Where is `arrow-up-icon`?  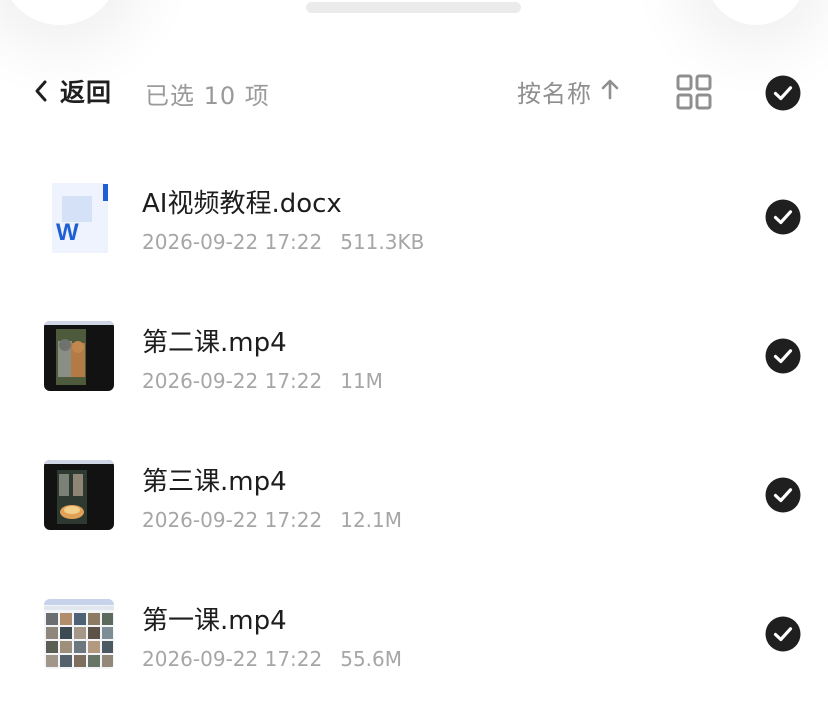 arrow-up-icon is located at coordinates (606, 91).